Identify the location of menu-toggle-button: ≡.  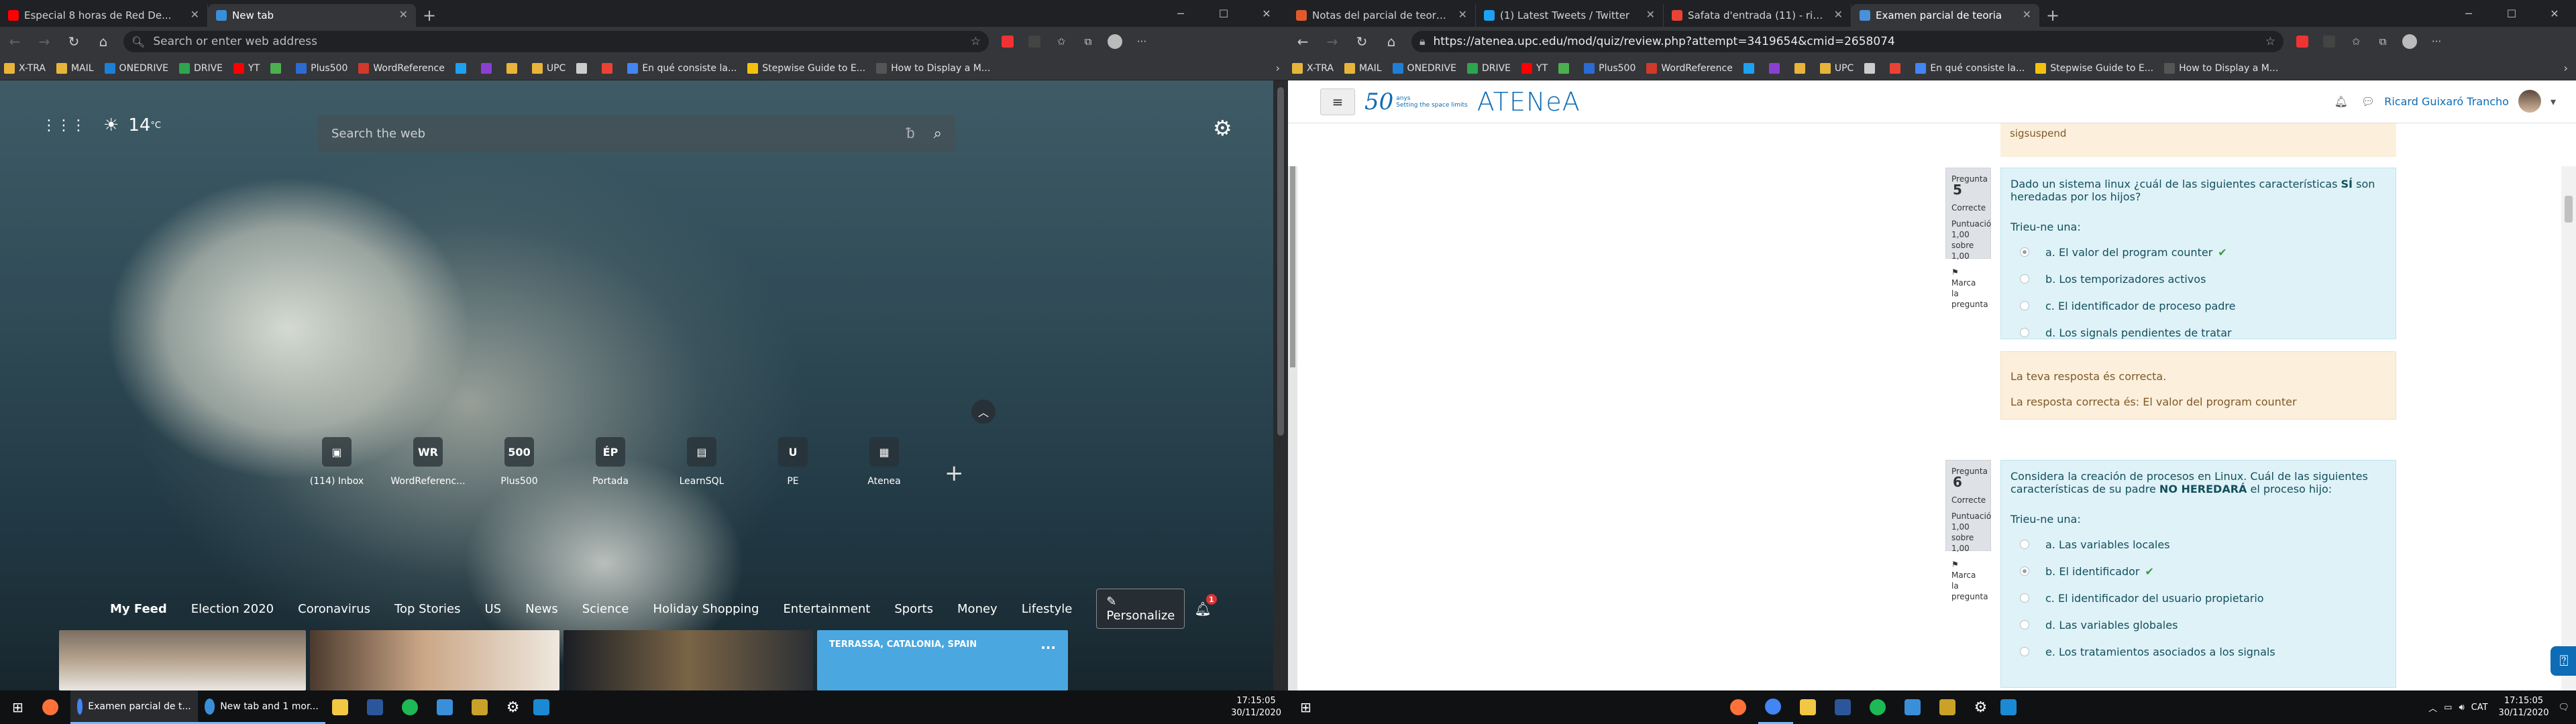
(1337, 101).